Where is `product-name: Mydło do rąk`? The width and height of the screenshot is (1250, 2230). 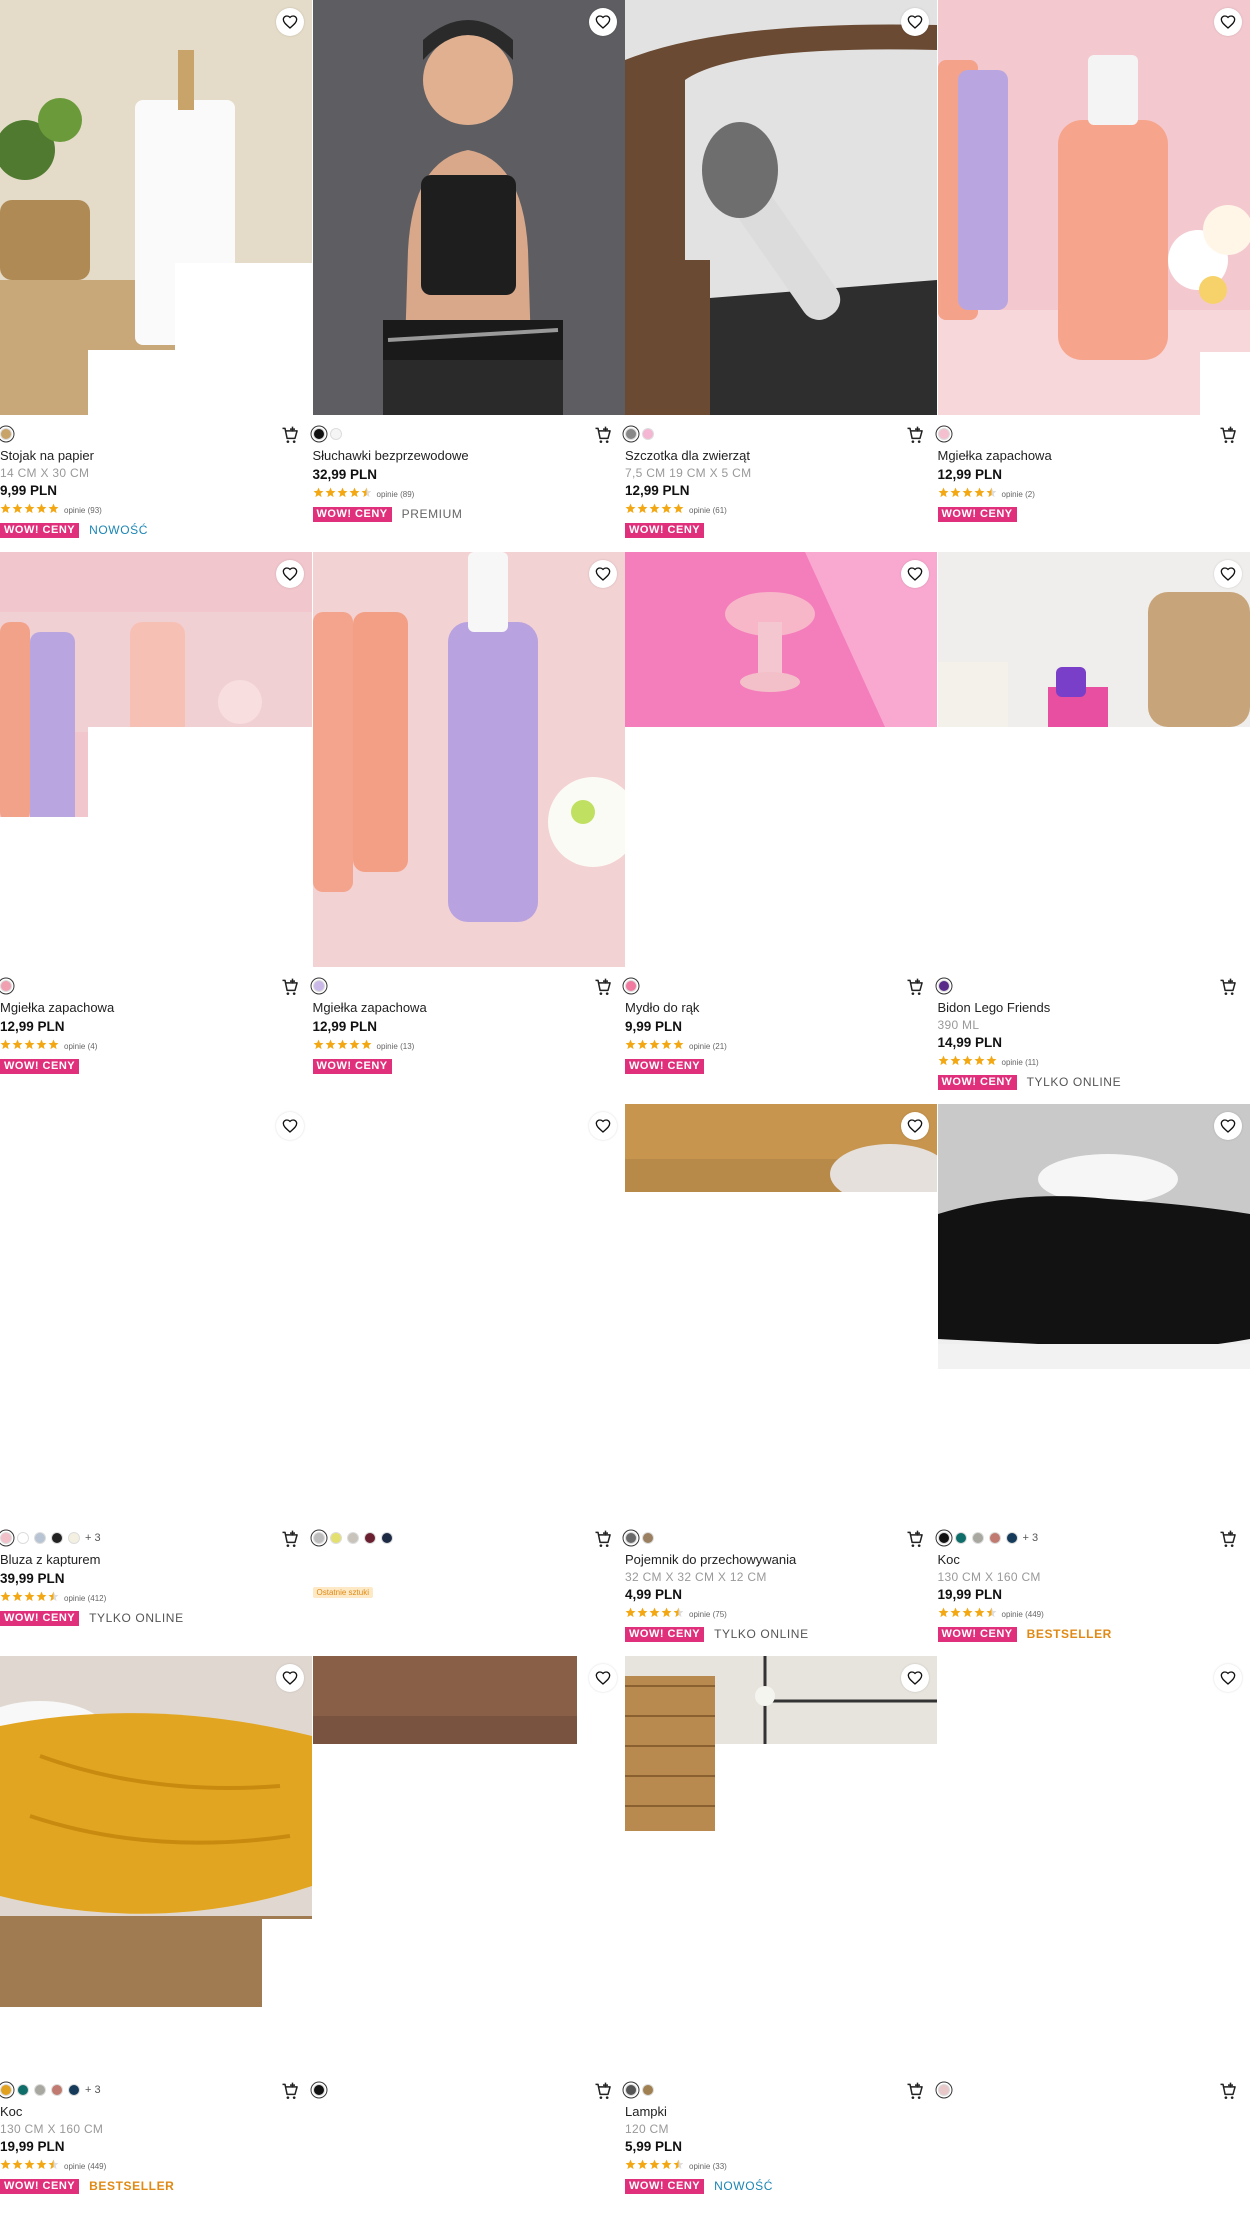
product-name: Mydło do rąk is located at coordinates (781, 1008).